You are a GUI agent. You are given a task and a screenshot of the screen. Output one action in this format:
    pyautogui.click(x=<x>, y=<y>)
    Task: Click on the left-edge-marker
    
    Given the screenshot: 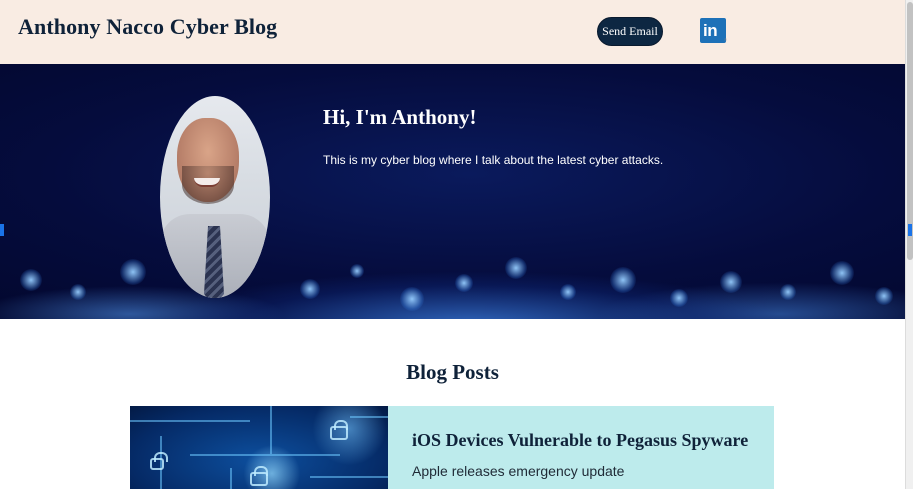 What is the action you would take?
    pyautogui.click(x=2, y=230)
    